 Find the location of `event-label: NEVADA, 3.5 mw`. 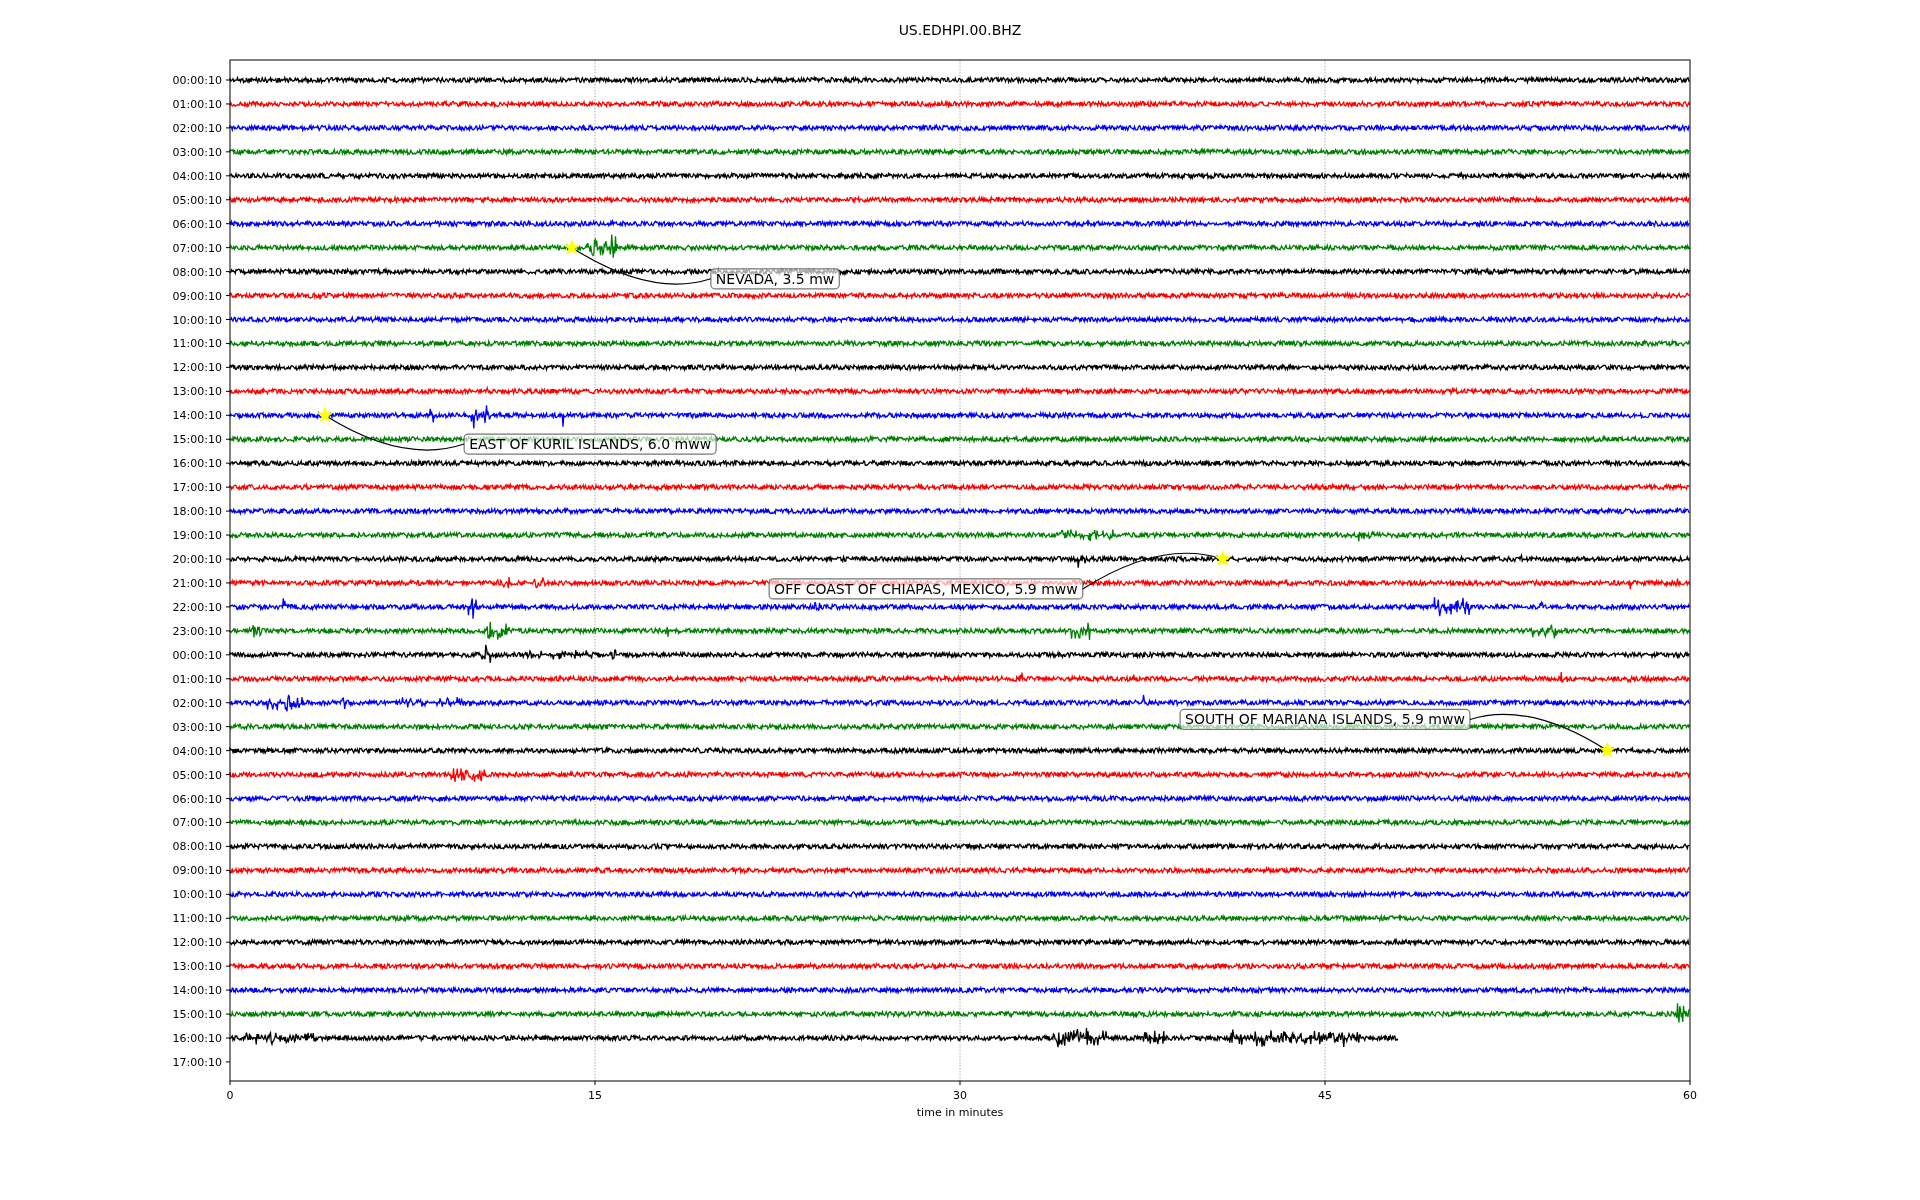

event-label: NEVADA, 3.5 mw is located at coordinates (775, 279).